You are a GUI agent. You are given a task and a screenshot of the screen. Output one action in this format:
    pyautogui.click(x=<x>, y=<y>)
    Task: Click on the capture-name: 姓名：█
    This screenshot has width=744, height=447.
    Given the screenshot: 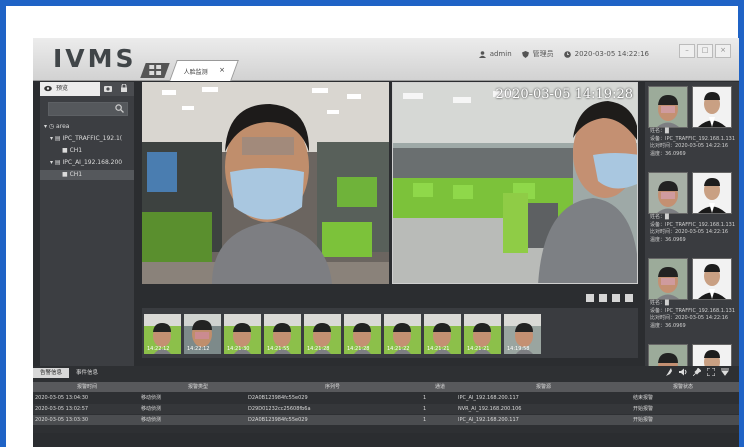 What is the action you would take?
    pyautogui.click(x=659, y=303)
    